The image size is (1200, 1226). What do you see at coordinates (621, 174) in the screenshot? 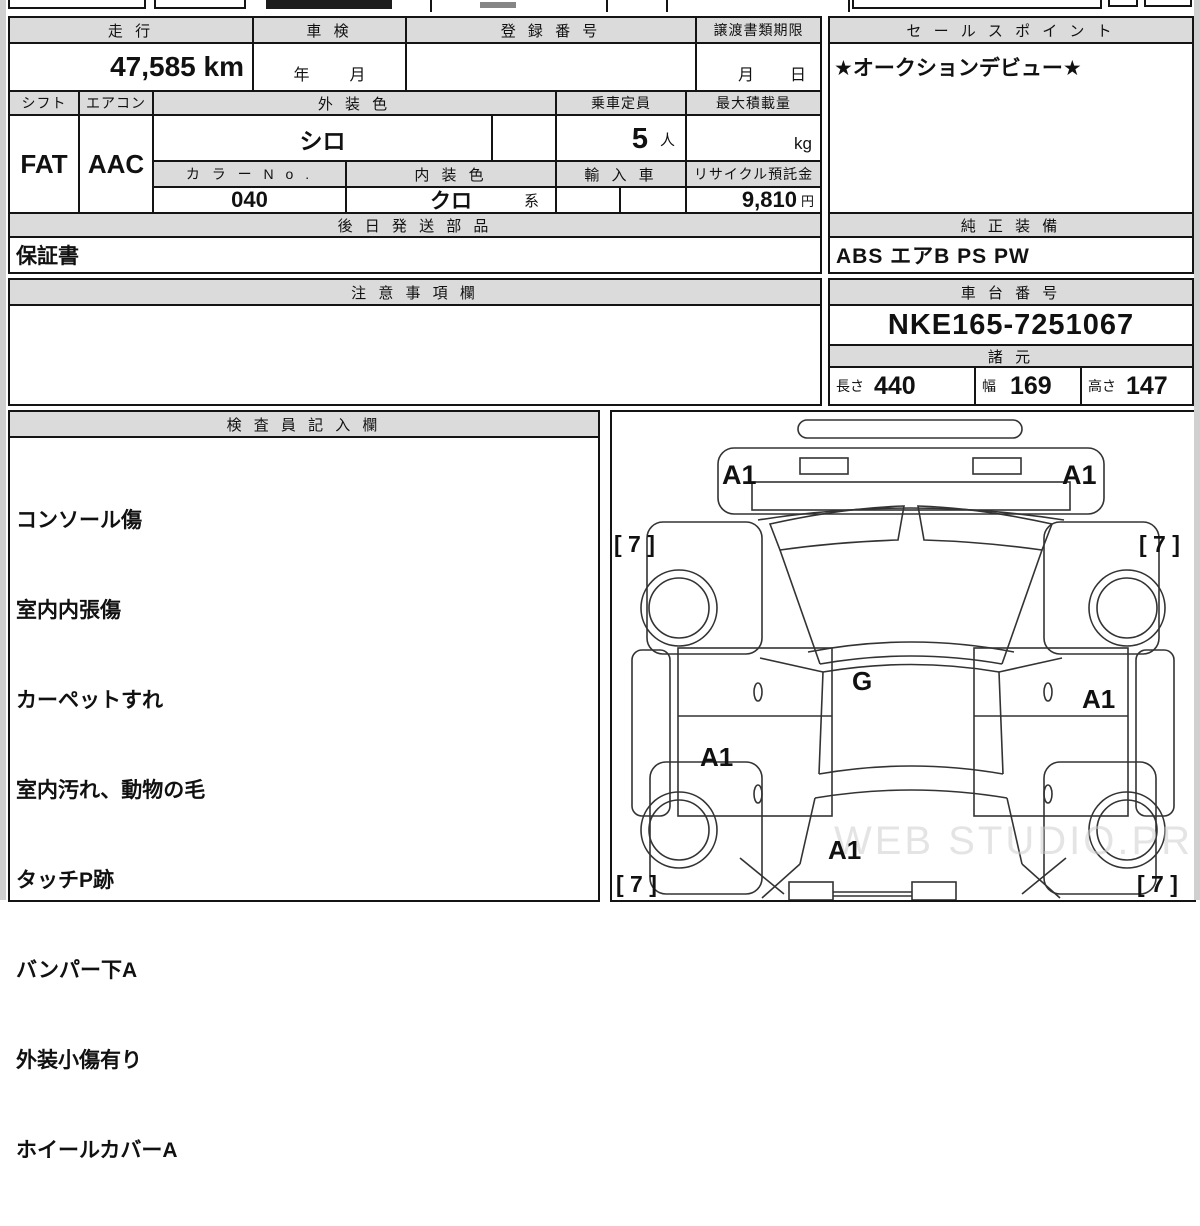
I see `imported-car-header: 輸 入 車` at bounding box center [621, 174].